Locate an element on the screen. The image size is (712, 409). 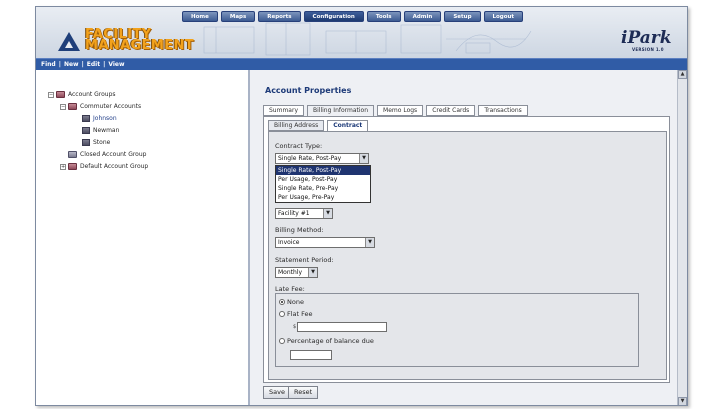
scroll-down-icon: ▼ is located at coordinates (682, 401).